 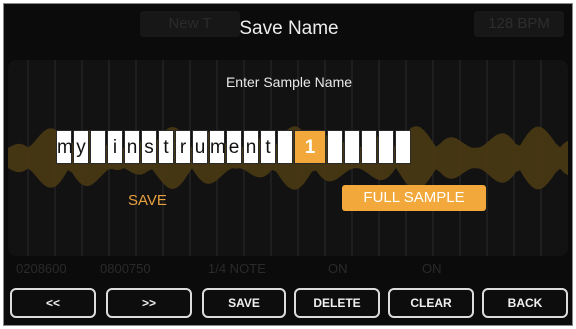 I want to click on back-button: BACK, so click(x=525, y=303).